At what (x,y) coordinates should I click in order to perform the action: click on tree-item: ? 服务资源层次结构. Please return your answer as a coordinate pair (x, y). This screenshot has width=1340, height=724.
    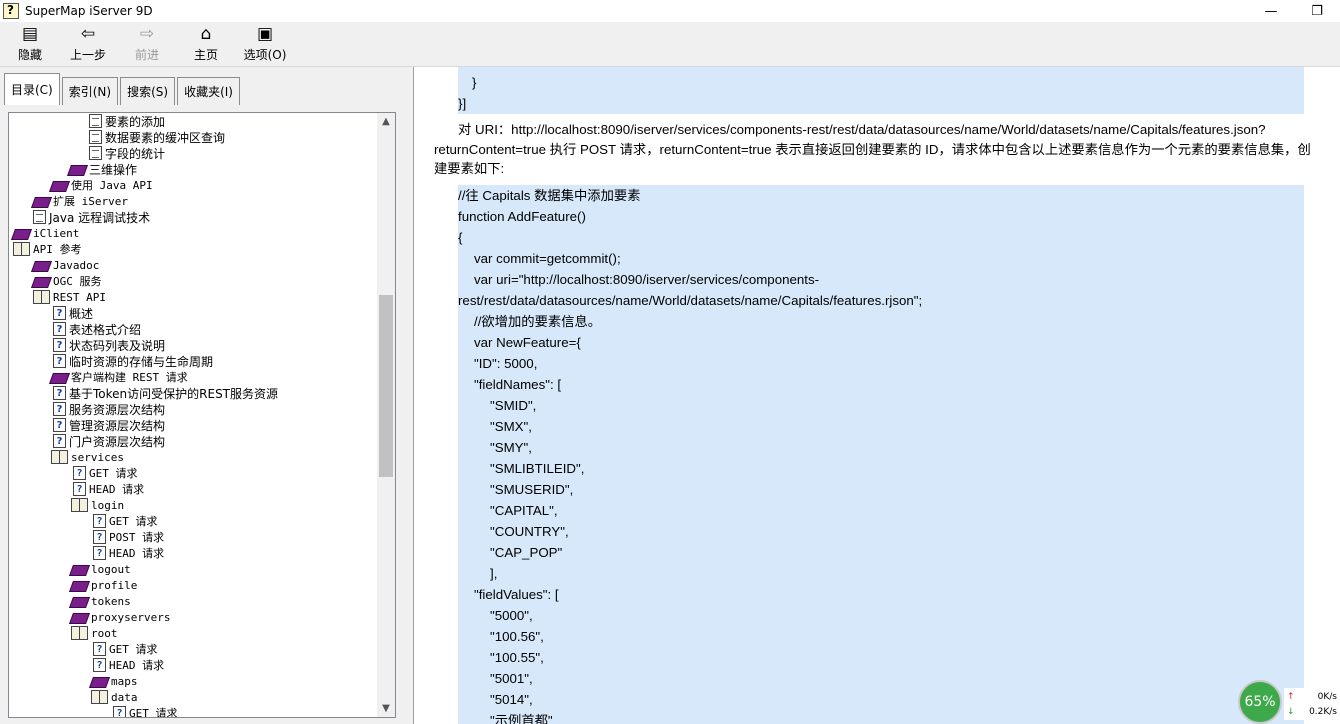
    Looking at the image, I should click on (109, 409).